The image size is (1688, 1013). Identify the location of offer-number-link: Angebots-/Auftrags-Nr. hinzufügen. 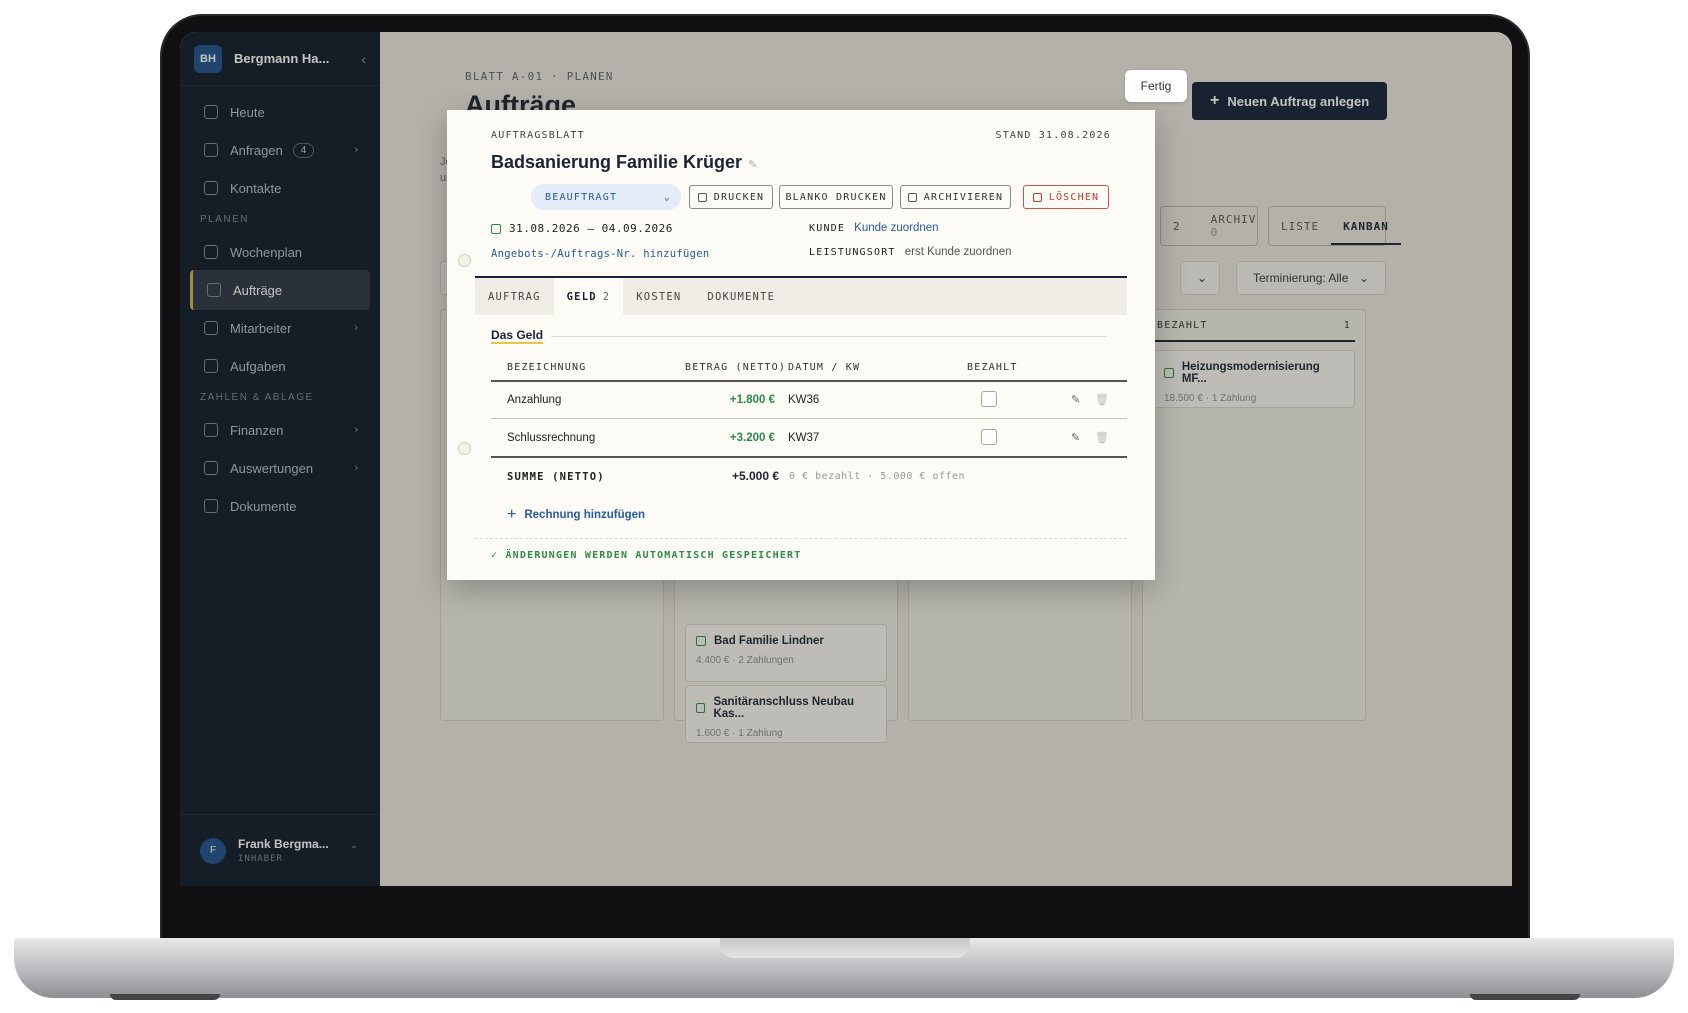
(600, 254).